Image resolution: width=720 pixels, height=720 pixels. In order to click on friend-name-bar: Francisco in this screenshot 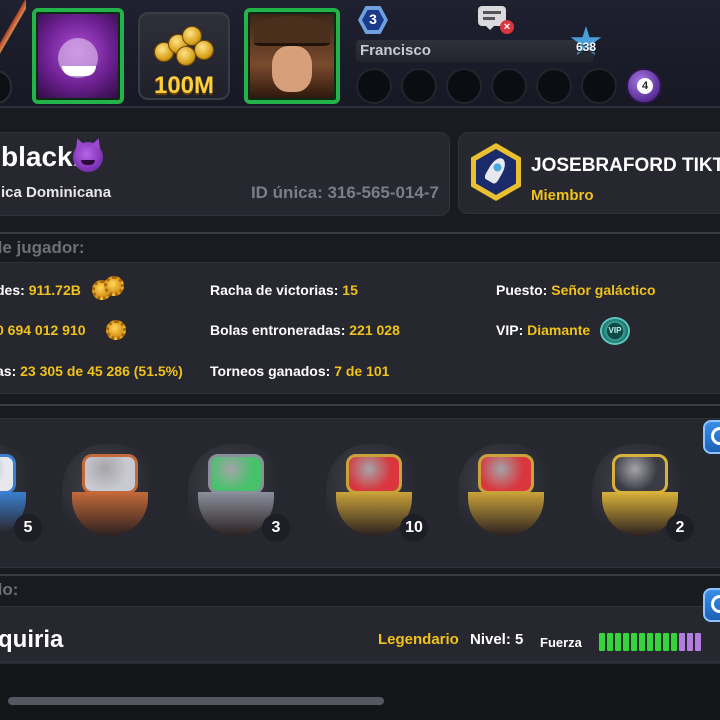, I will do `click(475, 51)`.